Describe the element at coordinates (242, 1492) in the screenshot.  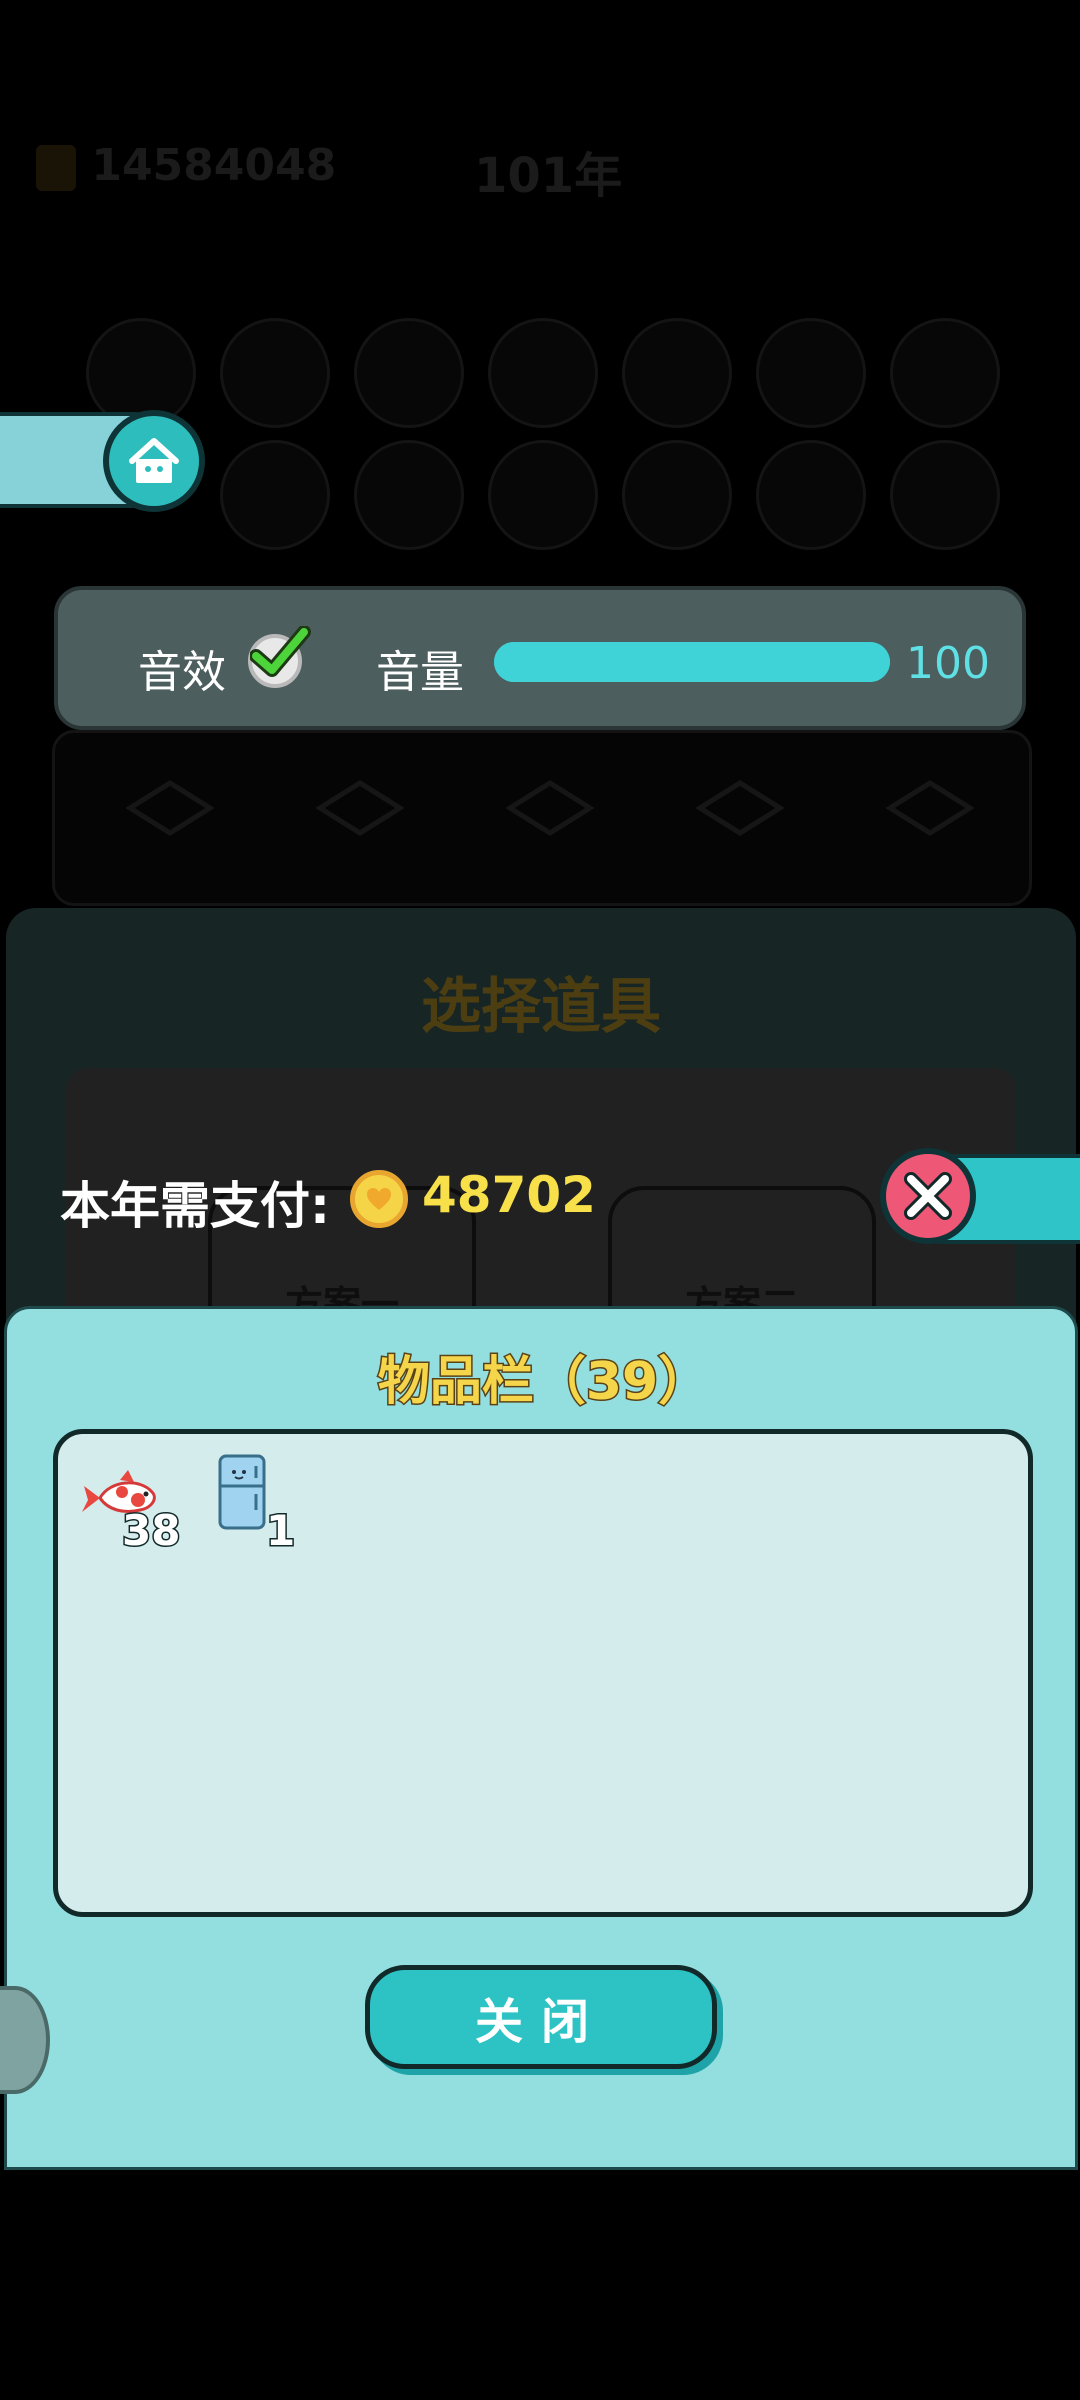
I see `refrigerator-icon` at that location.